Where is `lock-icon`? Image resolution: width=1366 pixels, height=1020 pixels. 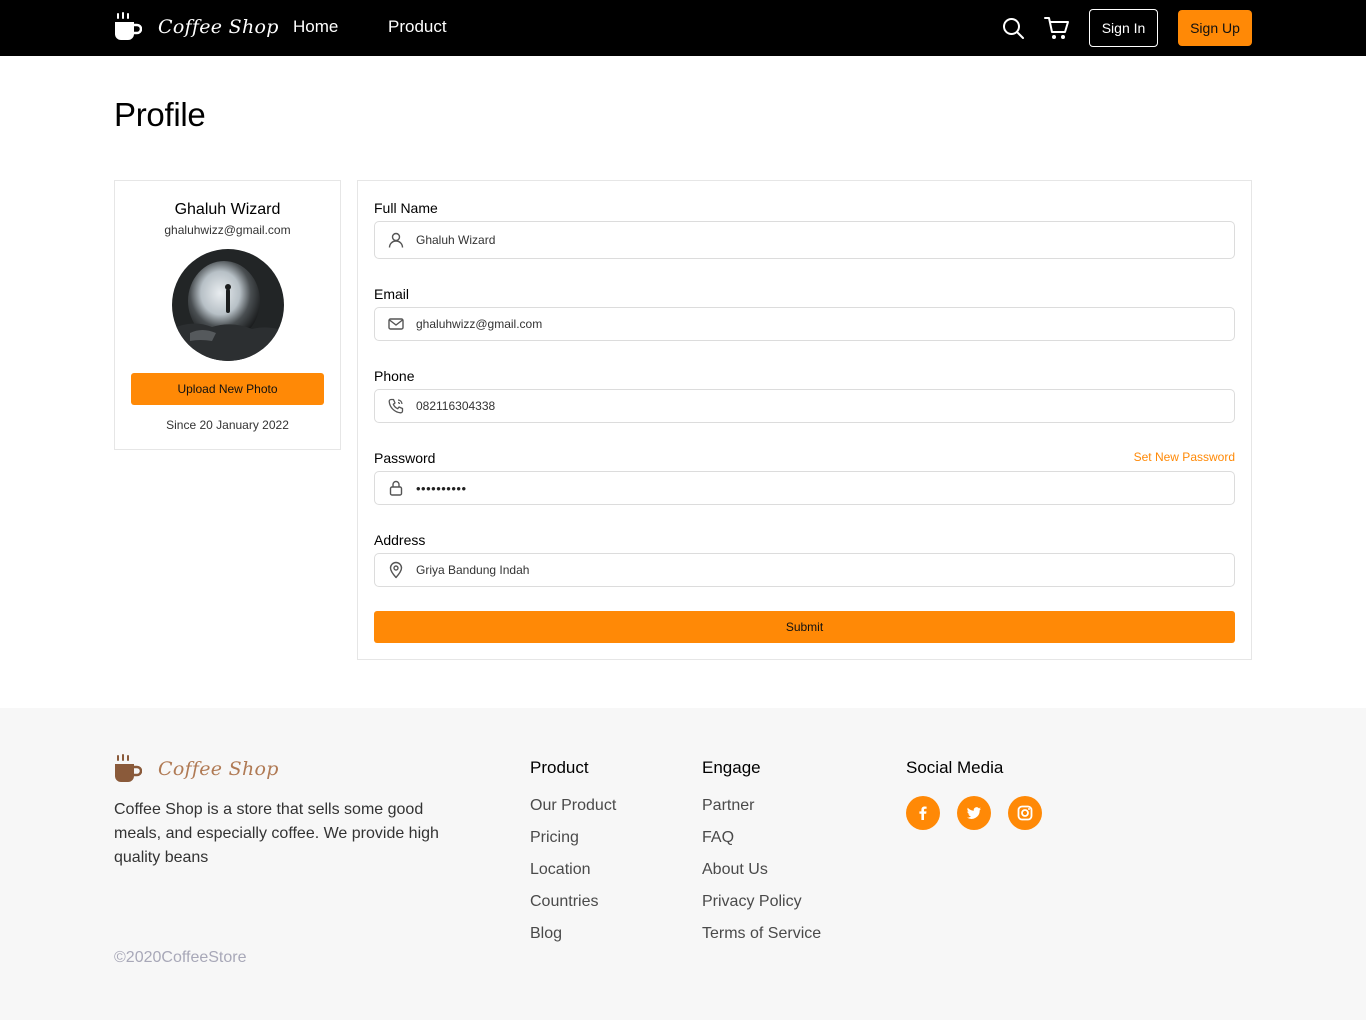
lock-icon is located at coordinates (396, 488).